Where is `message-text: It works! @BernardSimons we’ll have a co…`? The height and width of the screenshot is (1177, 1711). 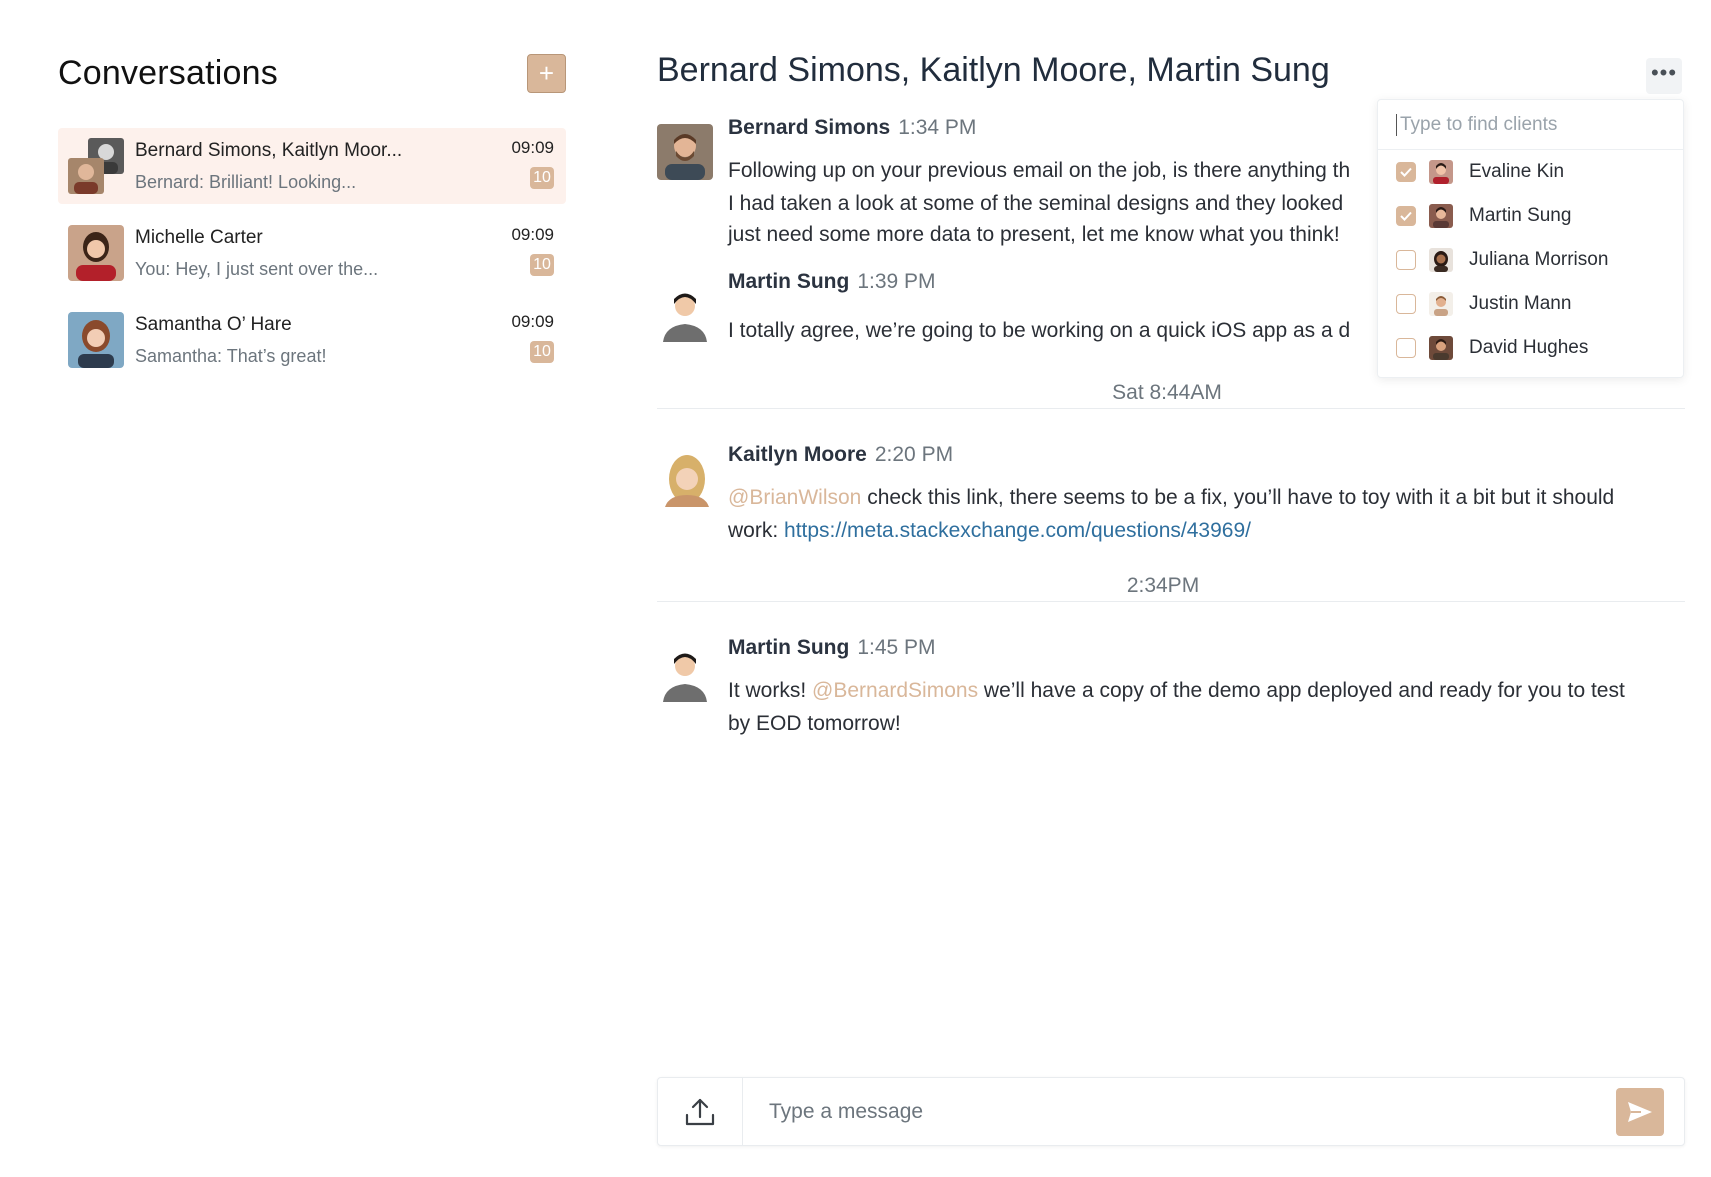
message-text: It works! @BernardSimons we’ll have a co… is located at coordinates (1203, 707).